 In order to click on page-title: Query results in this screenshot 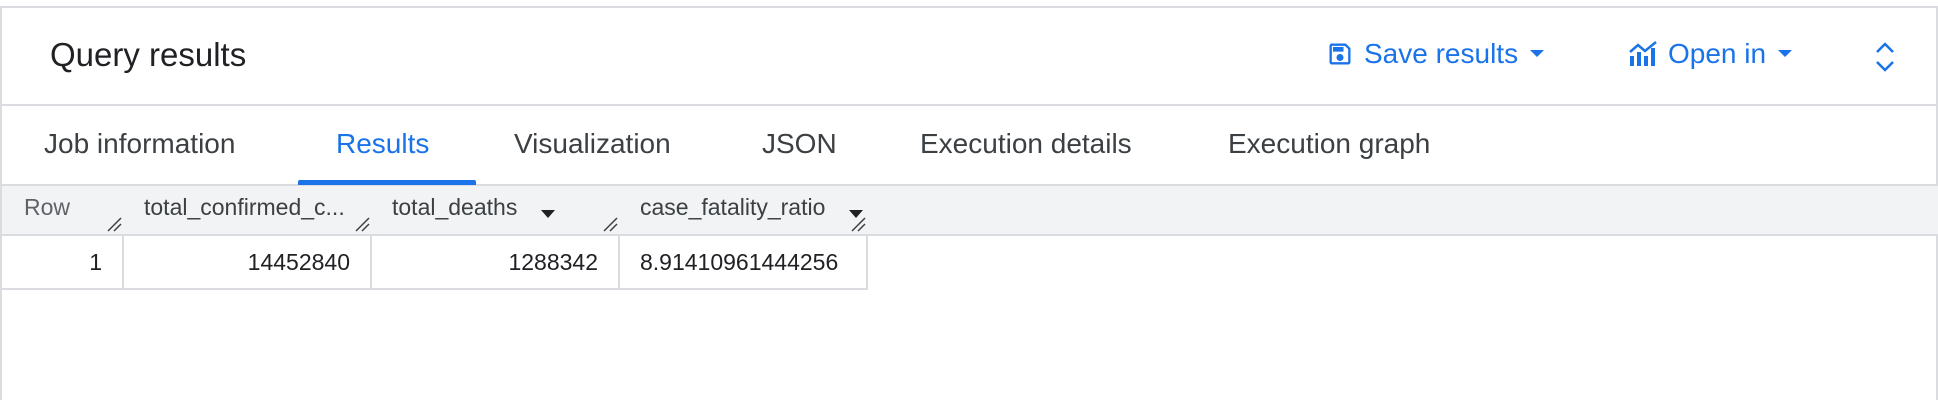, I will do `click(148, 54)`.